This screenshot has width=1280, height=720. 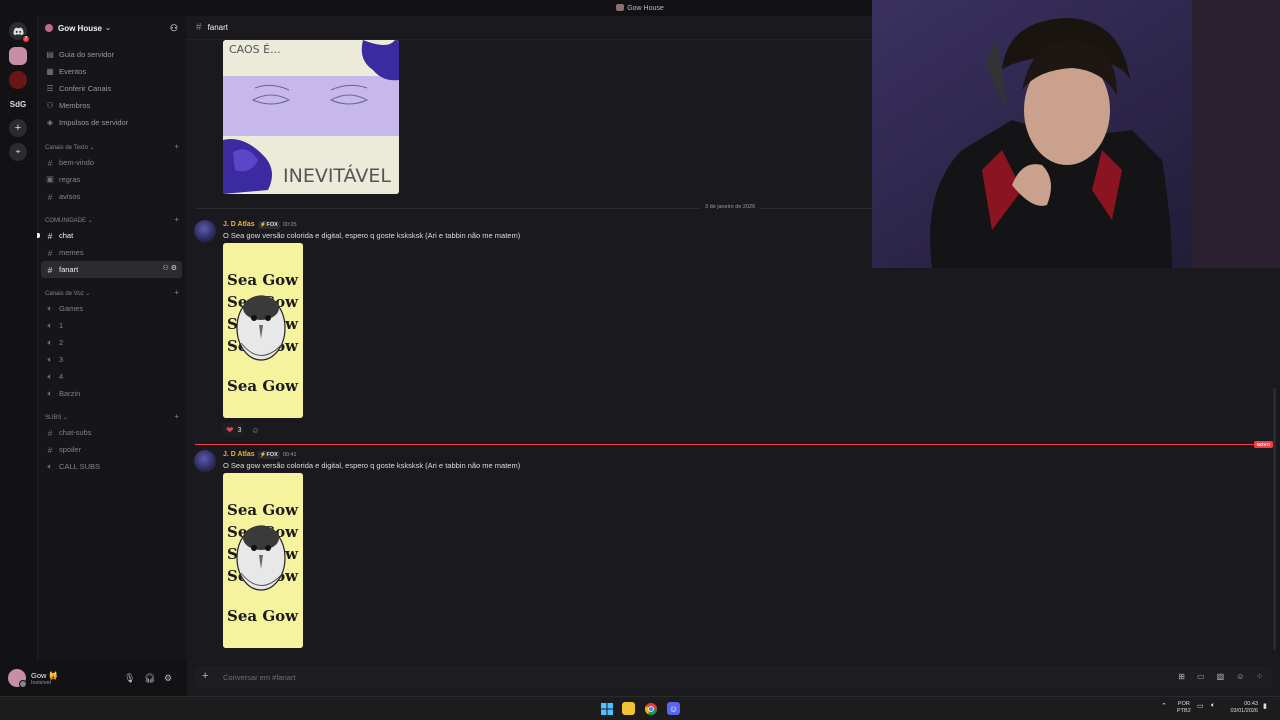 I want to click on channel-label: 1, so click(x=61, y=325).